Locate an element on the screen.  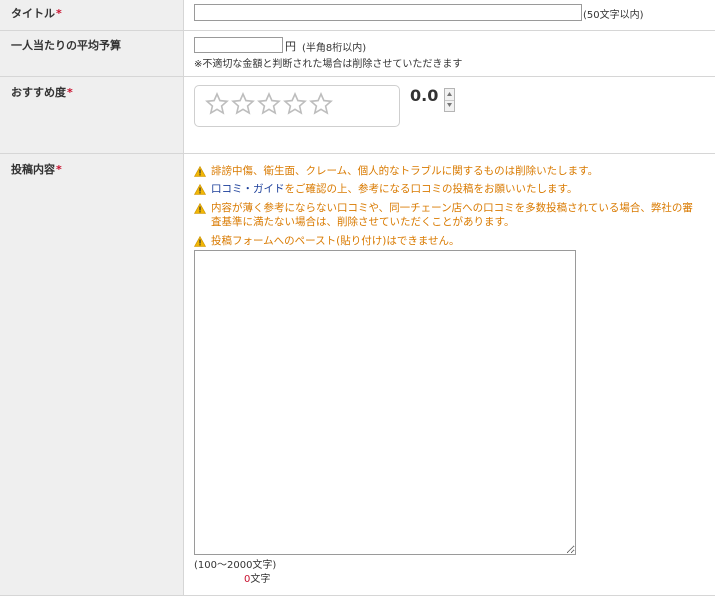
title-hint: (50文字以内) is located at coordinates (613, 15).